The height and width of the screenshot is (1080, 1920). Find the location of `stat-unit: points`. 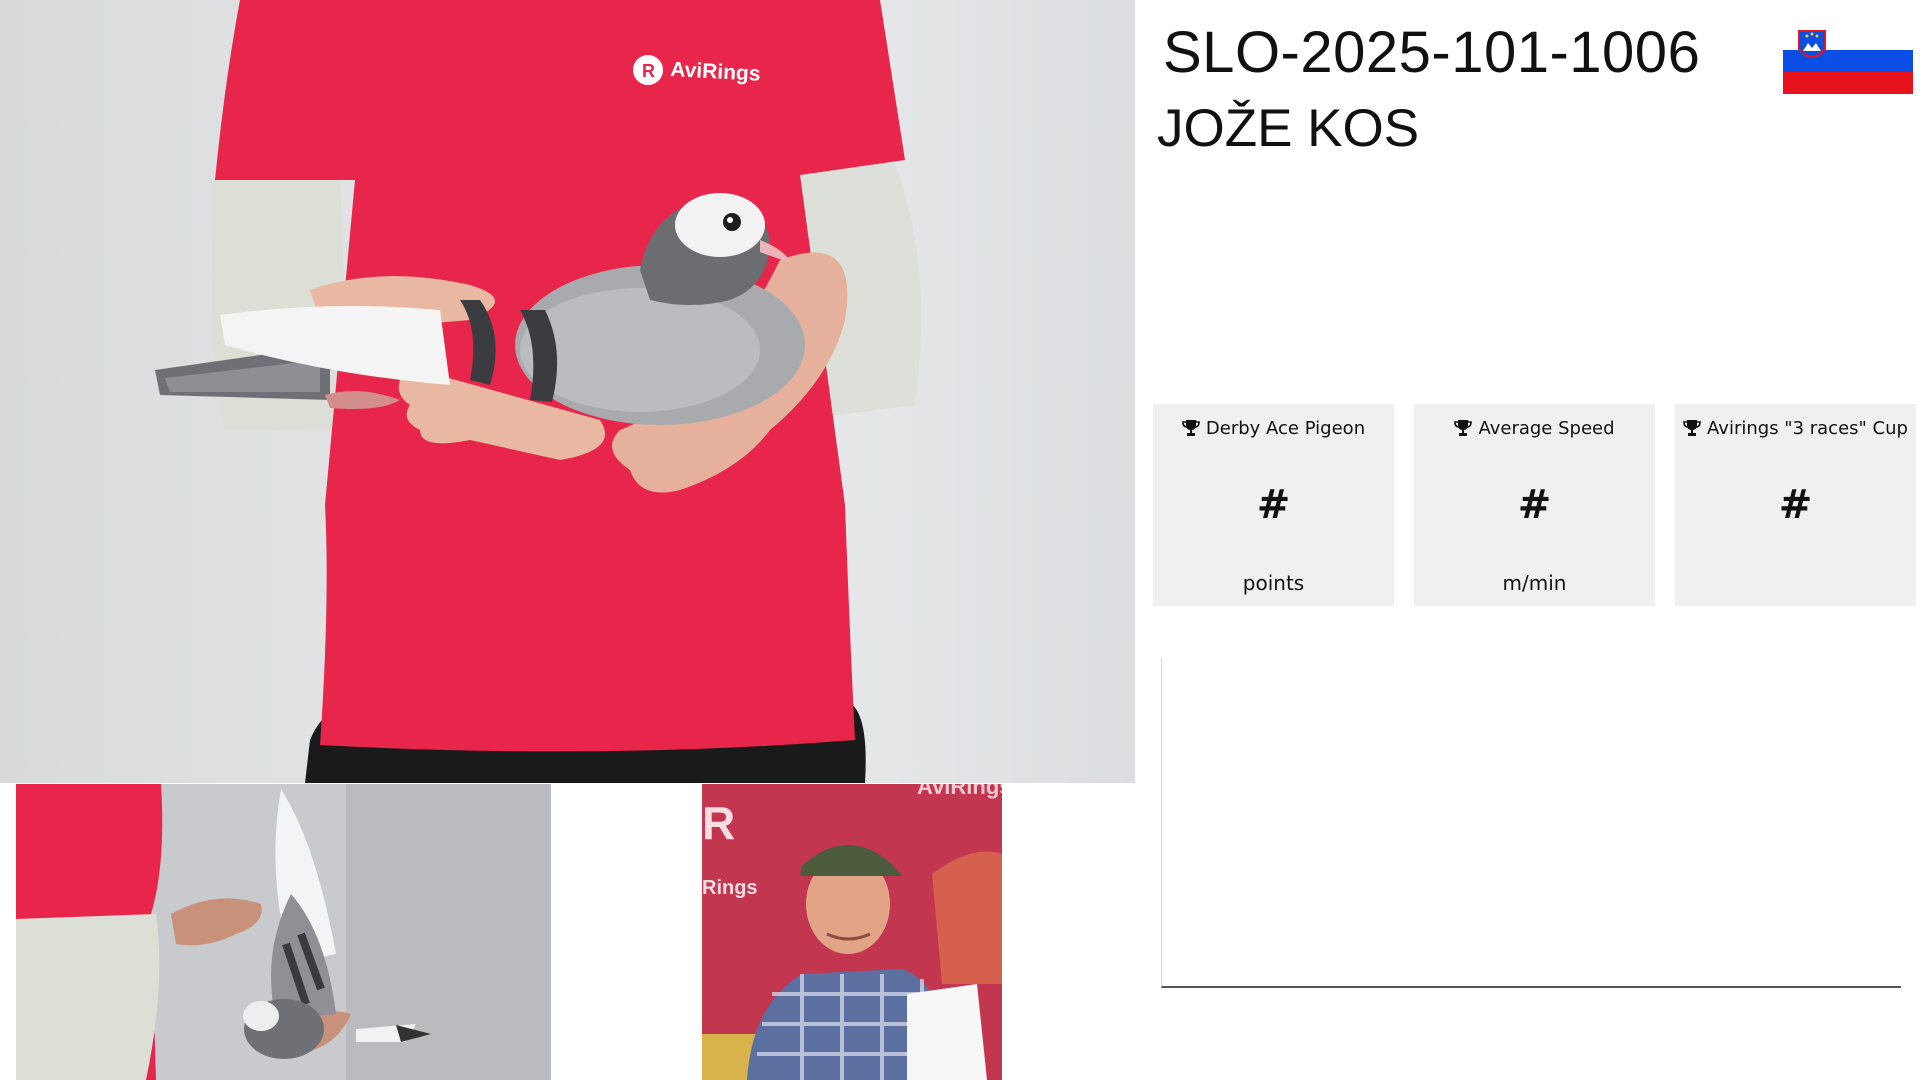

stat-unit: points is located at coordinates (1273, 583).